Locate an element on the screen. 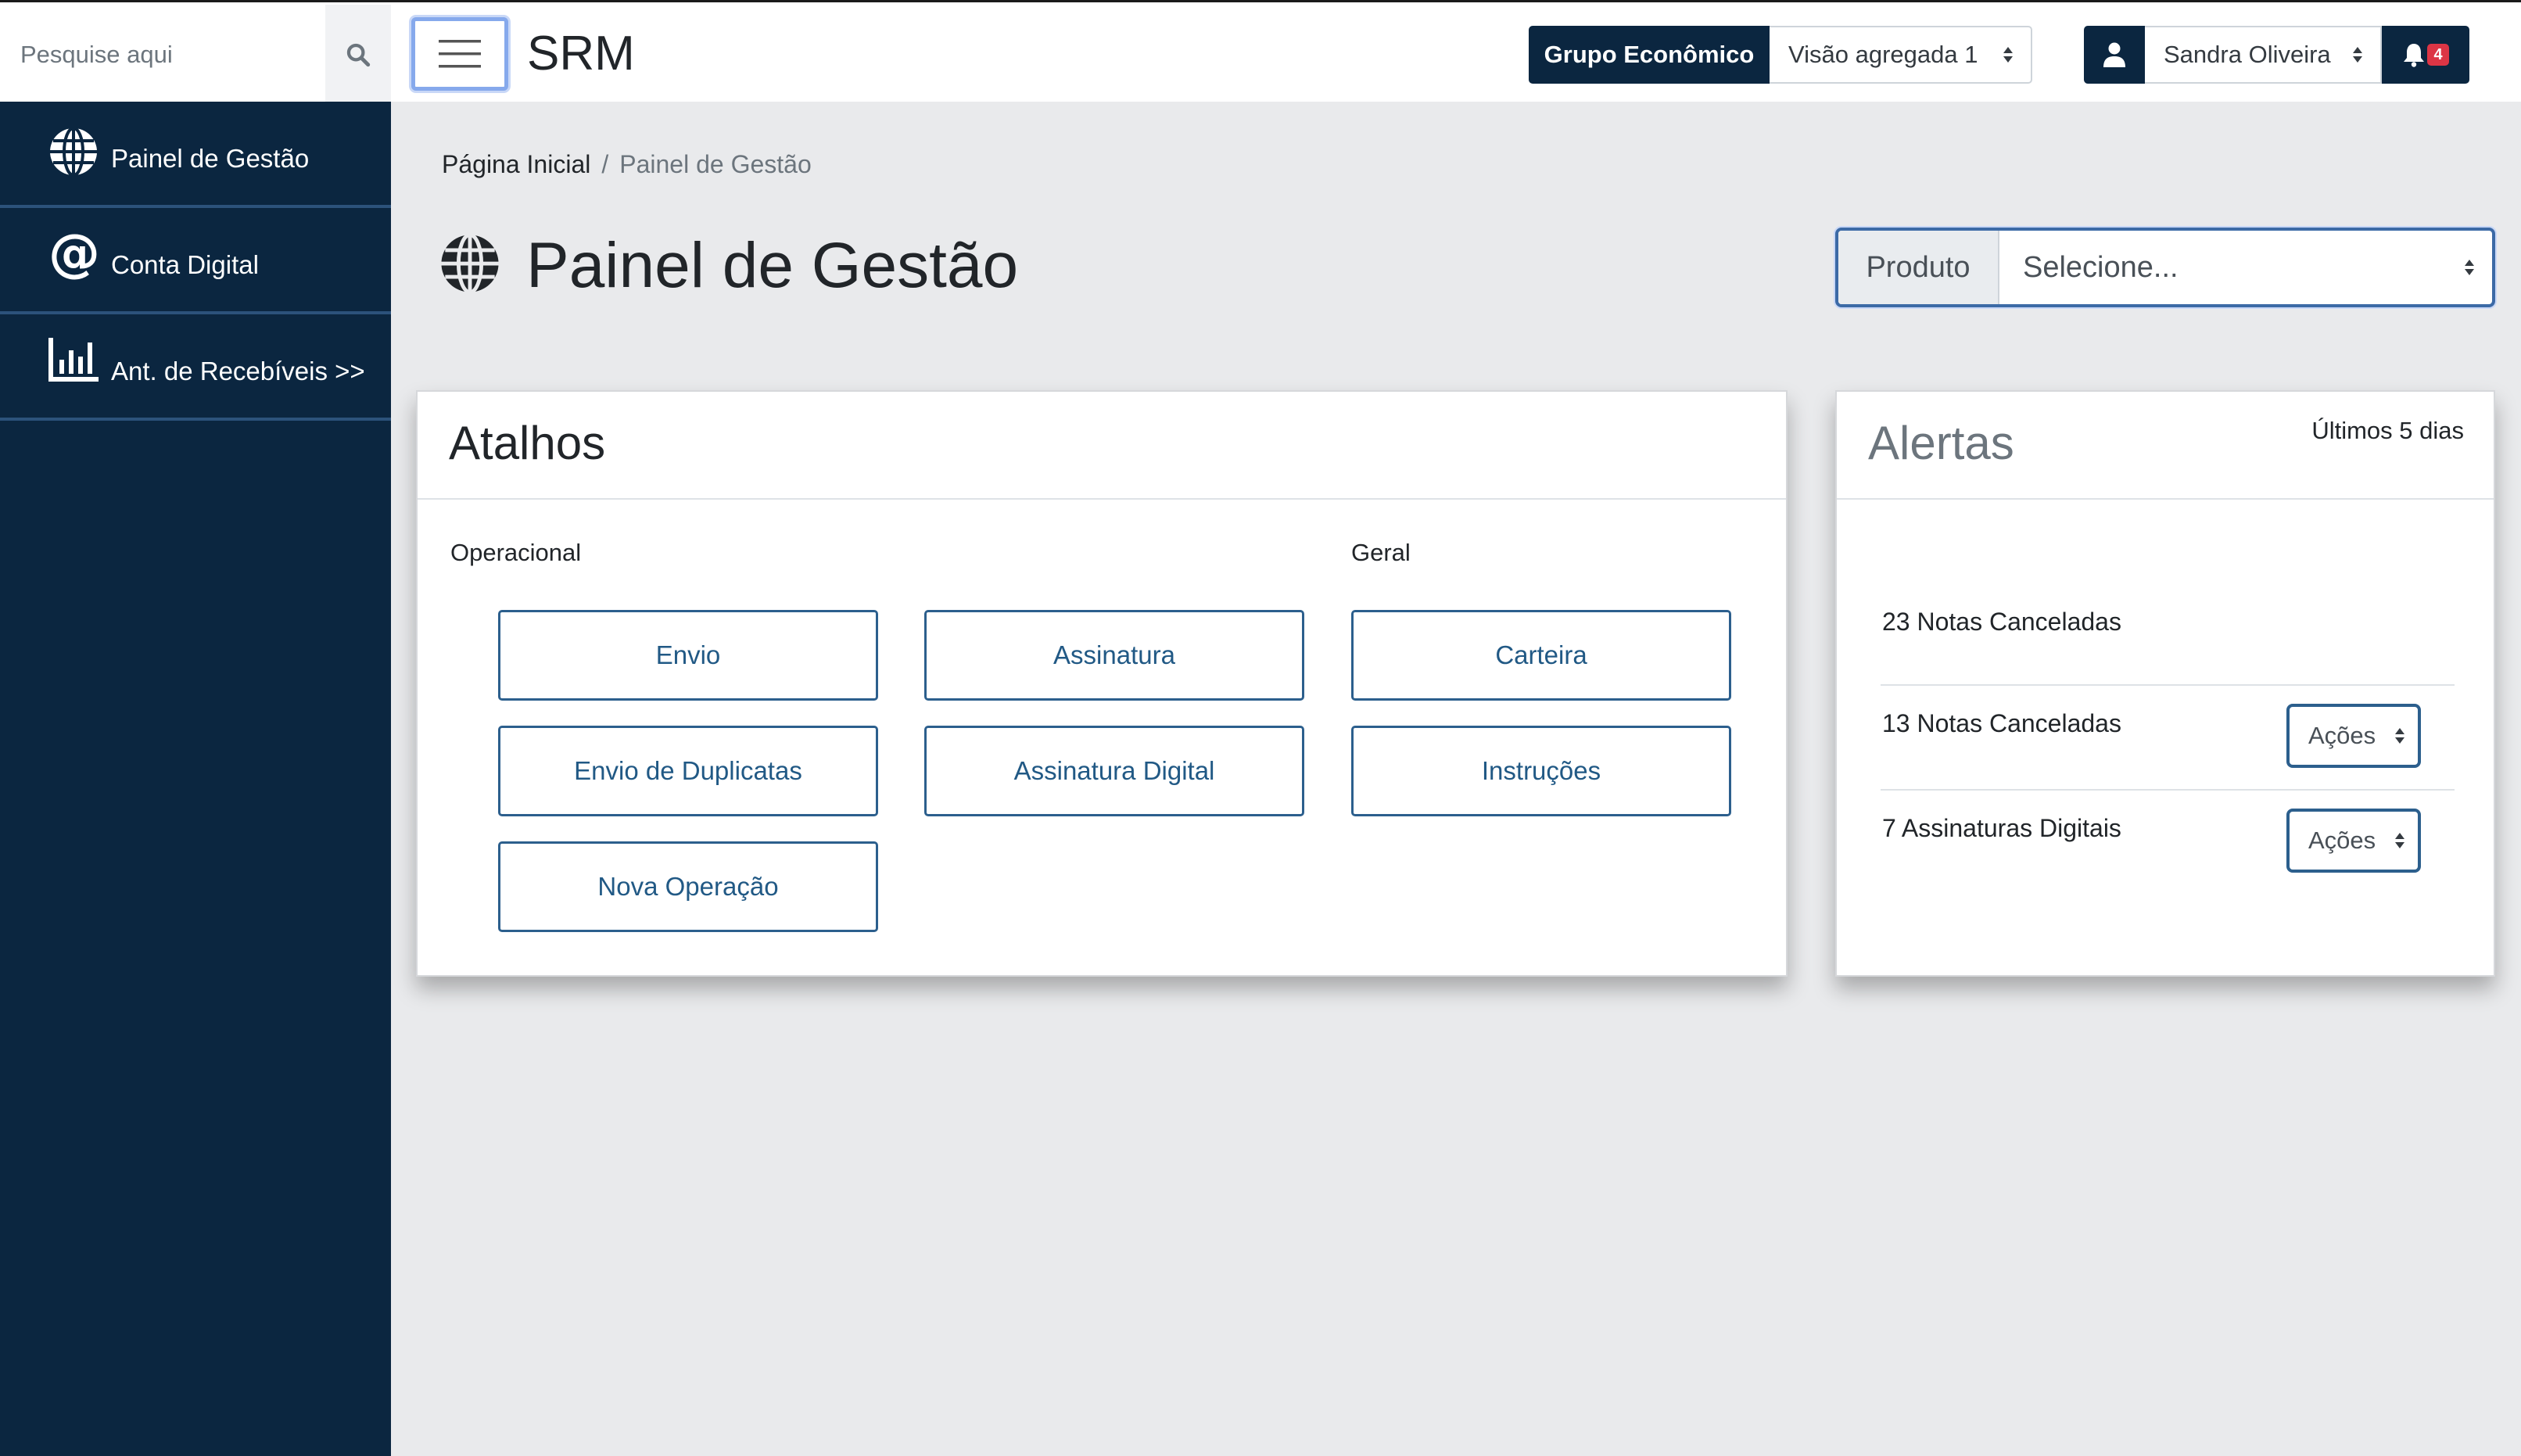 The image size is (2521, 1456). brand-logo: SRM is located at coordinates (581, 54).